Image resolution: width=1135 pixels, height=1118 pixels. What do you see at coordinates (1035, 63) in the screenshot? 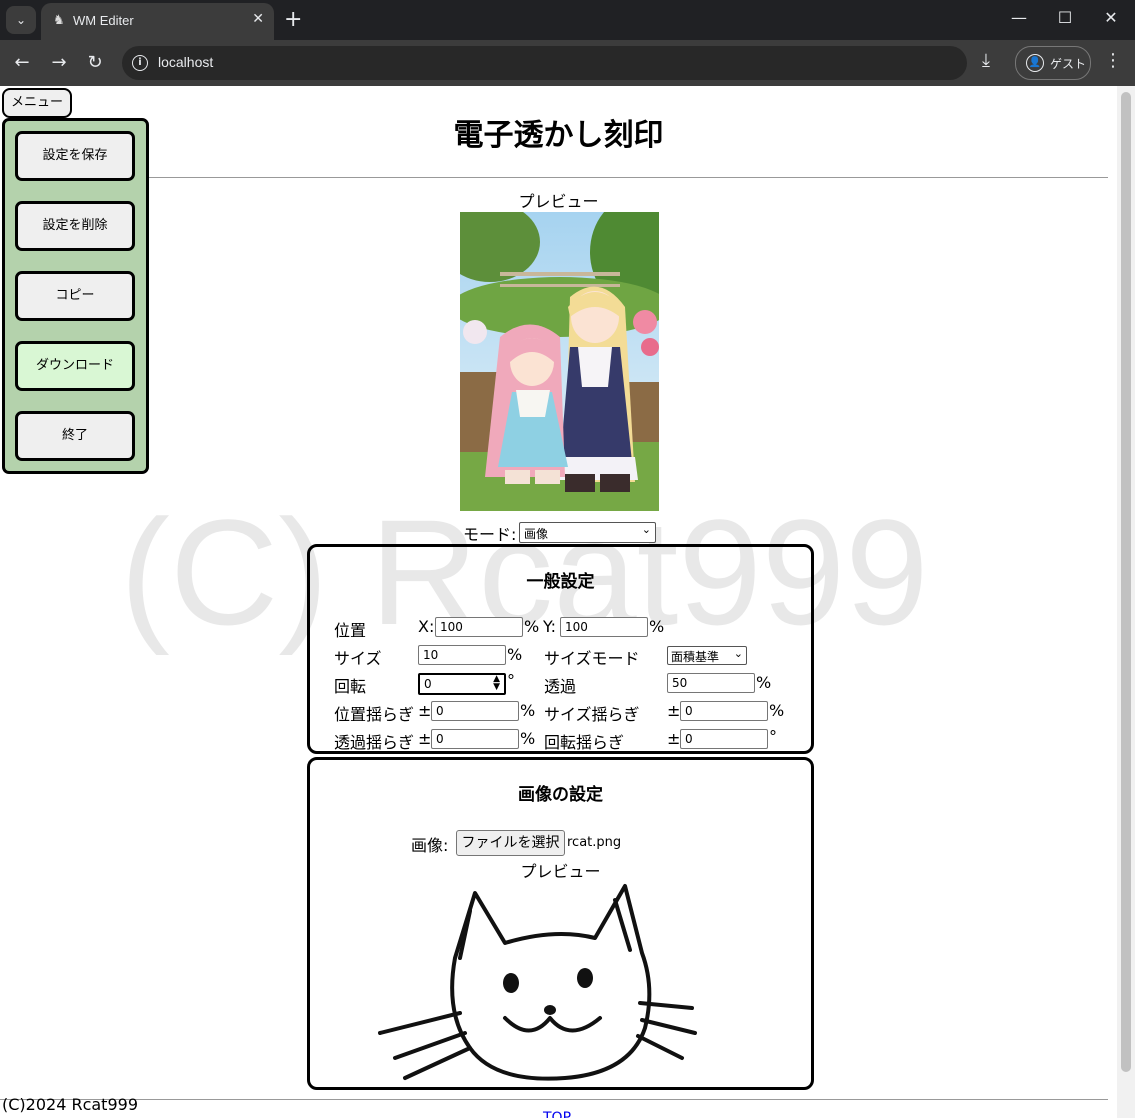
I see `profile-icon: 👤` at bounding box center [1035, 63].